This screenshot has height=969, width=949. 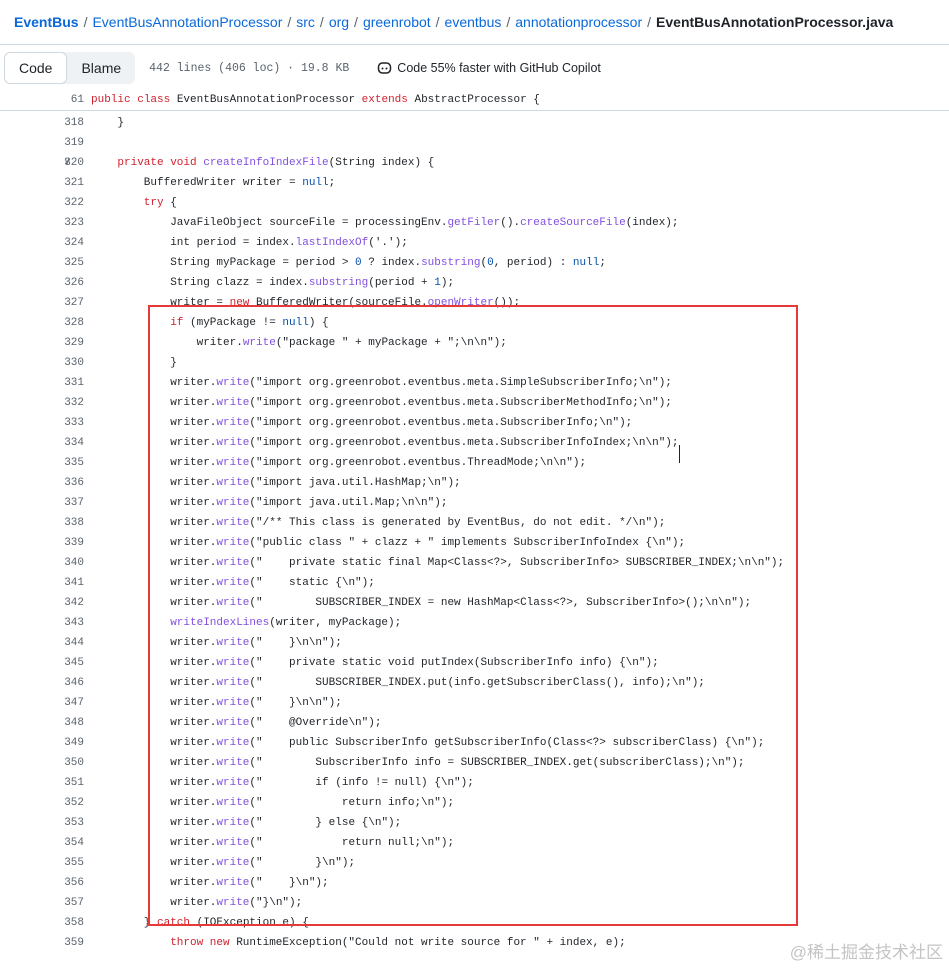 What do you see at coordinates (42, 723) in the screenshot?
I see `line-number: 348` at bounding box center [42, 723].